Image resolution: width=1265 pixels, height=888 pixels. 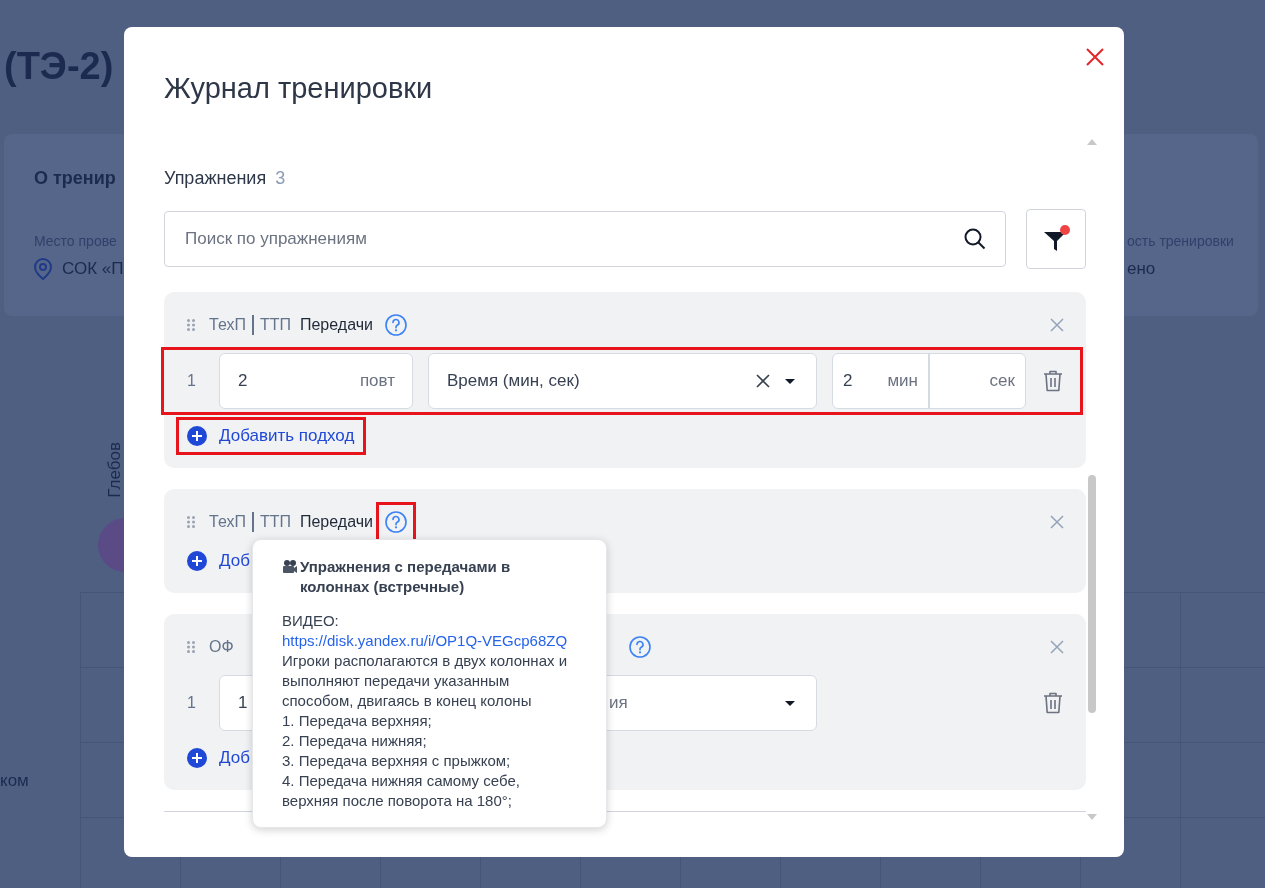 What do you see at coordinates (316, 381) in the screenshot?
I see `reps-field: 2 повт` at bounding box center [316, 381].